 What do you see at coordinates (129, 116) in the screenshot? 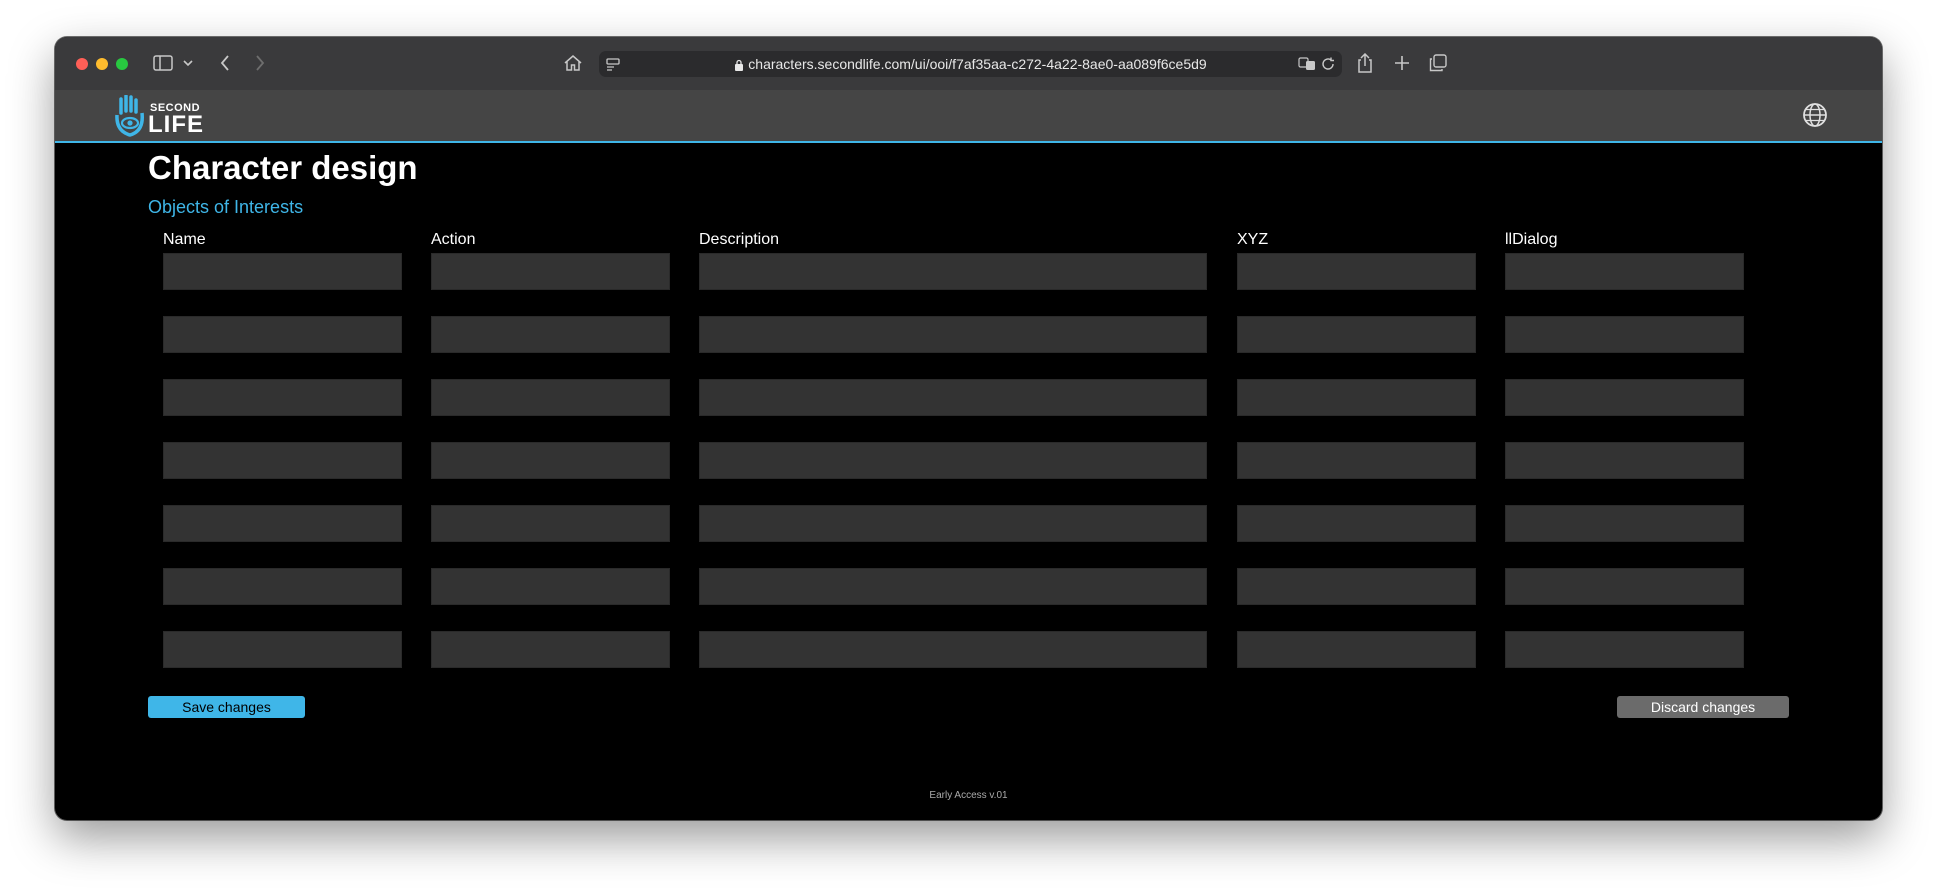
I see `hand-eye-icon` at bounding box center [129, 116].